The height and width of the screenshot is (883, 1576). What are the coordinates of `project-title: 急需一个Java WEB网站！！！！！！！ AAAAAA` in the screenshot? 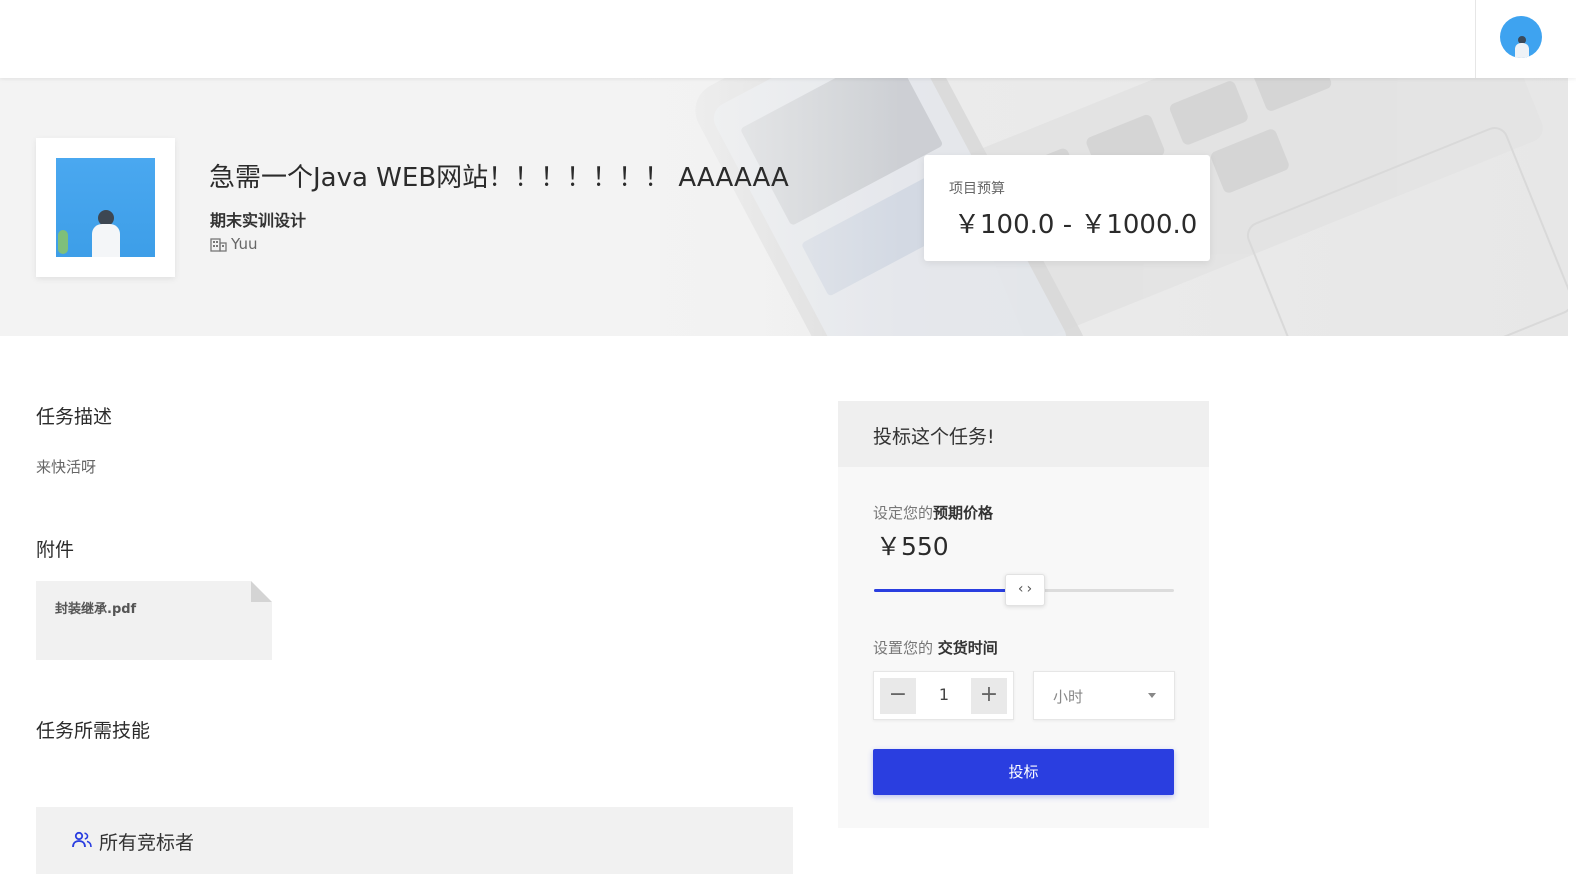 It's located at (499, 178).